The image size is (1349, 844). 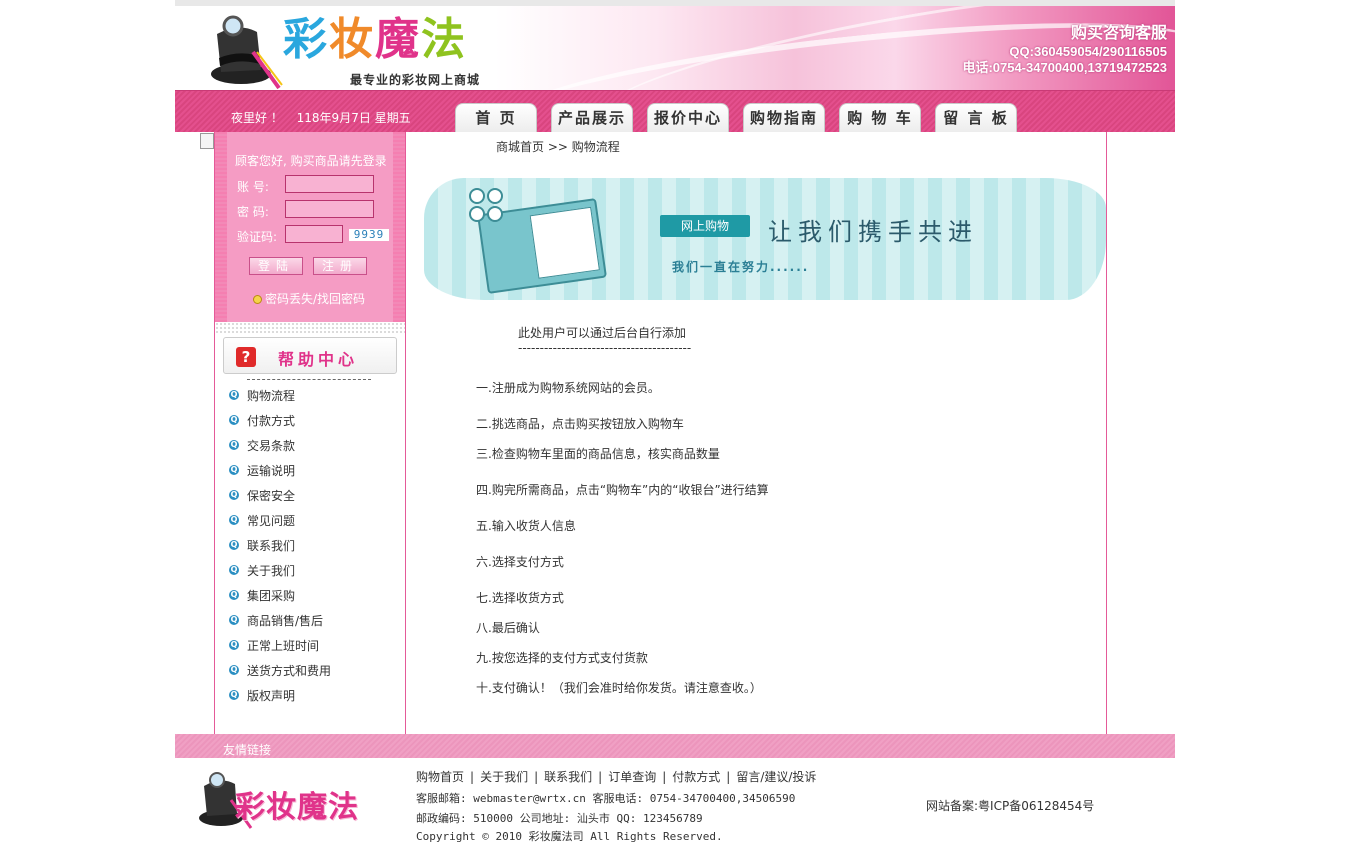 I want to click on step-item: 十.支付确认！（我们会准时给你发货。请注意查收。）, so click(x=619, y=688).